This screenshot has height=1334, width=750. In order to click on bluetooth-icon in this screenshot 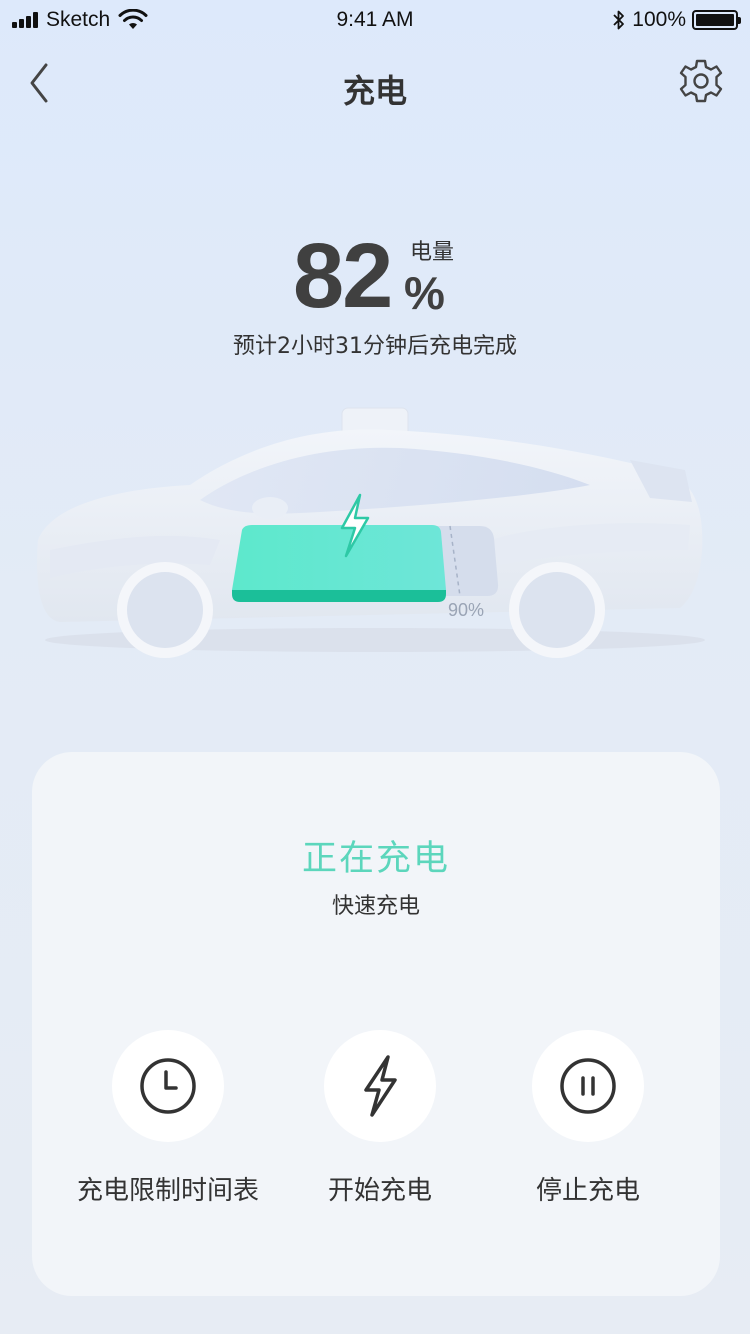, I will do `click(619, 20)`.